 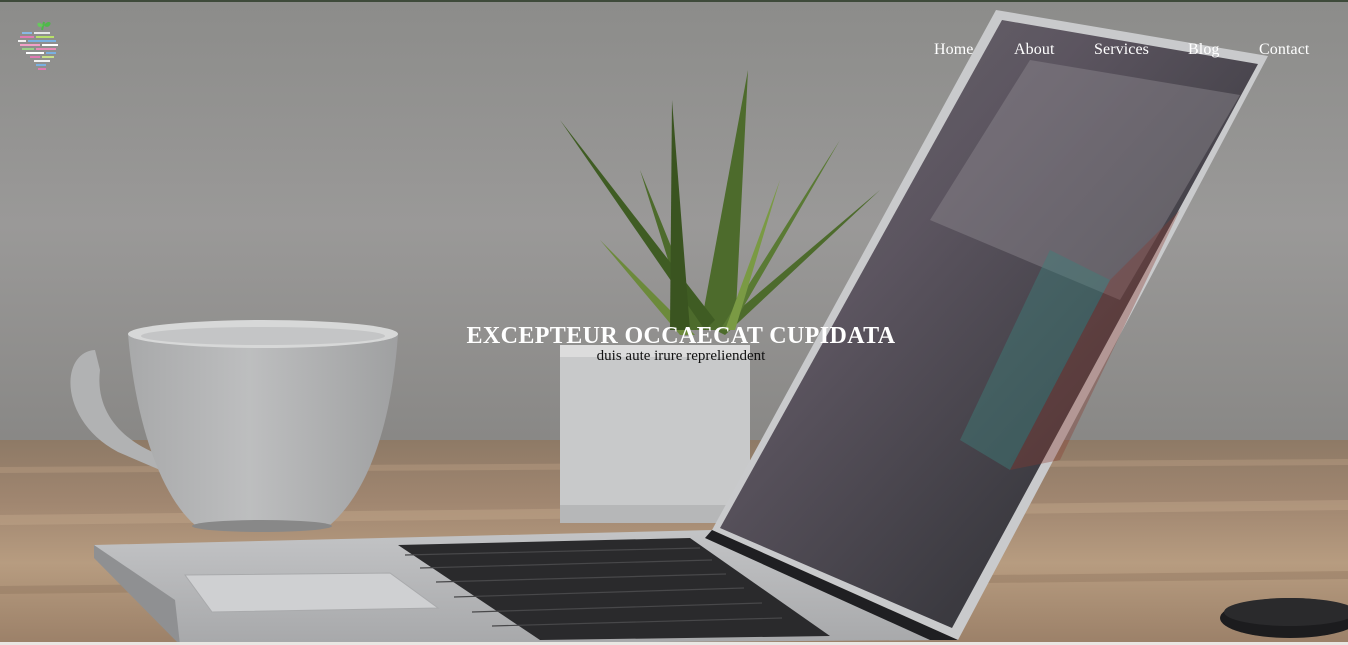 What do you see at coordinates (954, 50) in the screenshot?
I see `nav-item-home: Home` at bounding box center [954, 50].